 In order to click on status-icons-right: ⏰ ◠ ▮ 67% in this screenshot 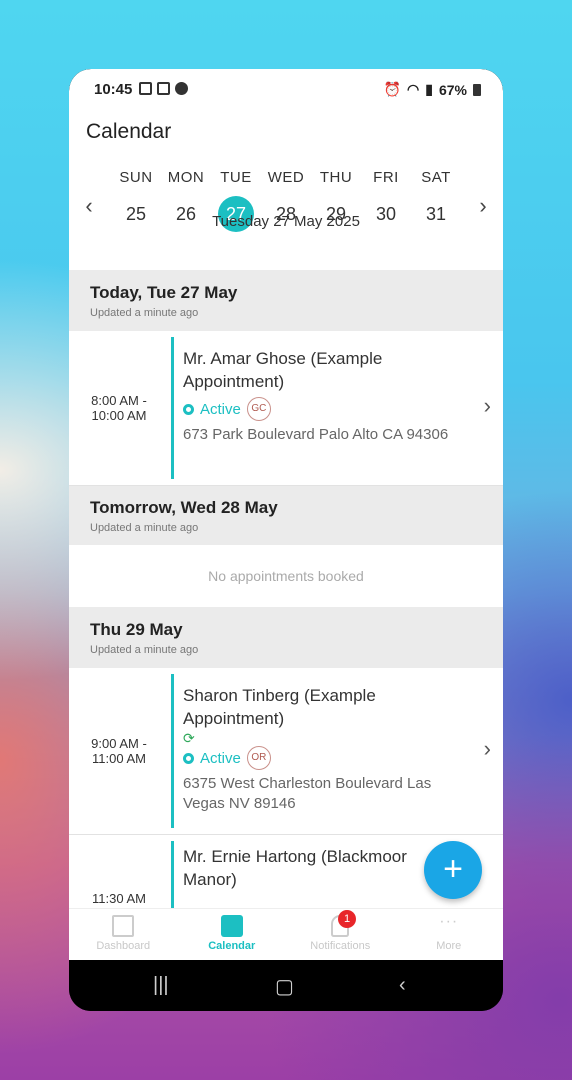, I will do `click(432, 89)`.